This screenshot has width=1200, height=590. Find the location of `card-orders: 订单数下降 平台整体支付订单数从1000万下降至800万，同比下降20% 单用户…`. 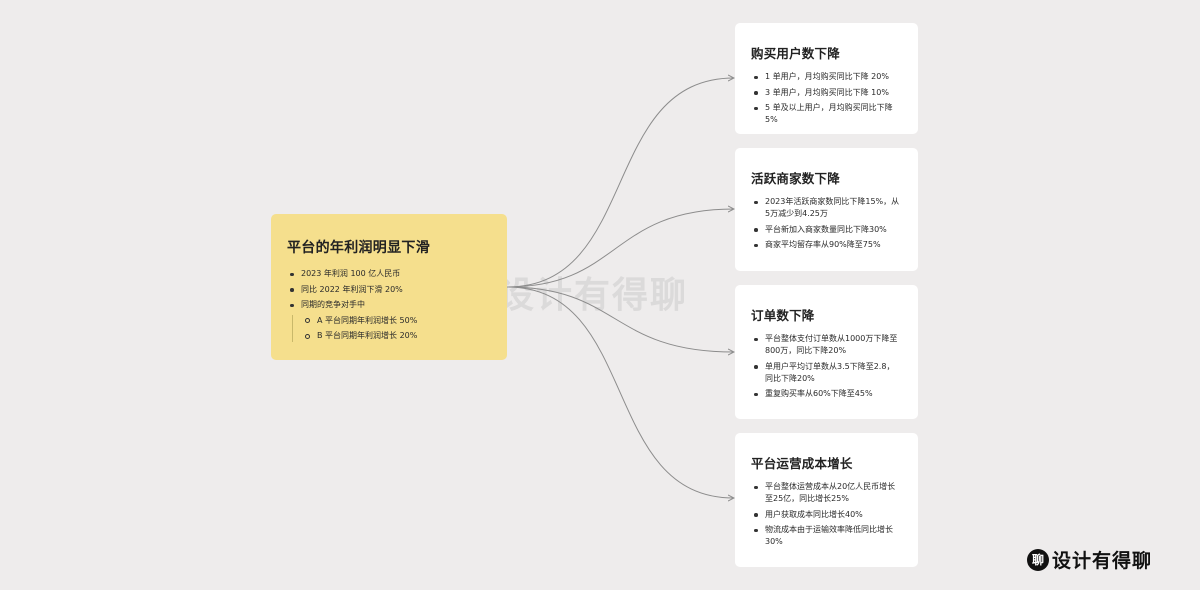

card-orders: 订单数下降 平台整体支付订单数从1000万下降至800万，同比下降20% 单用户… is located at coordinates (826, 352).